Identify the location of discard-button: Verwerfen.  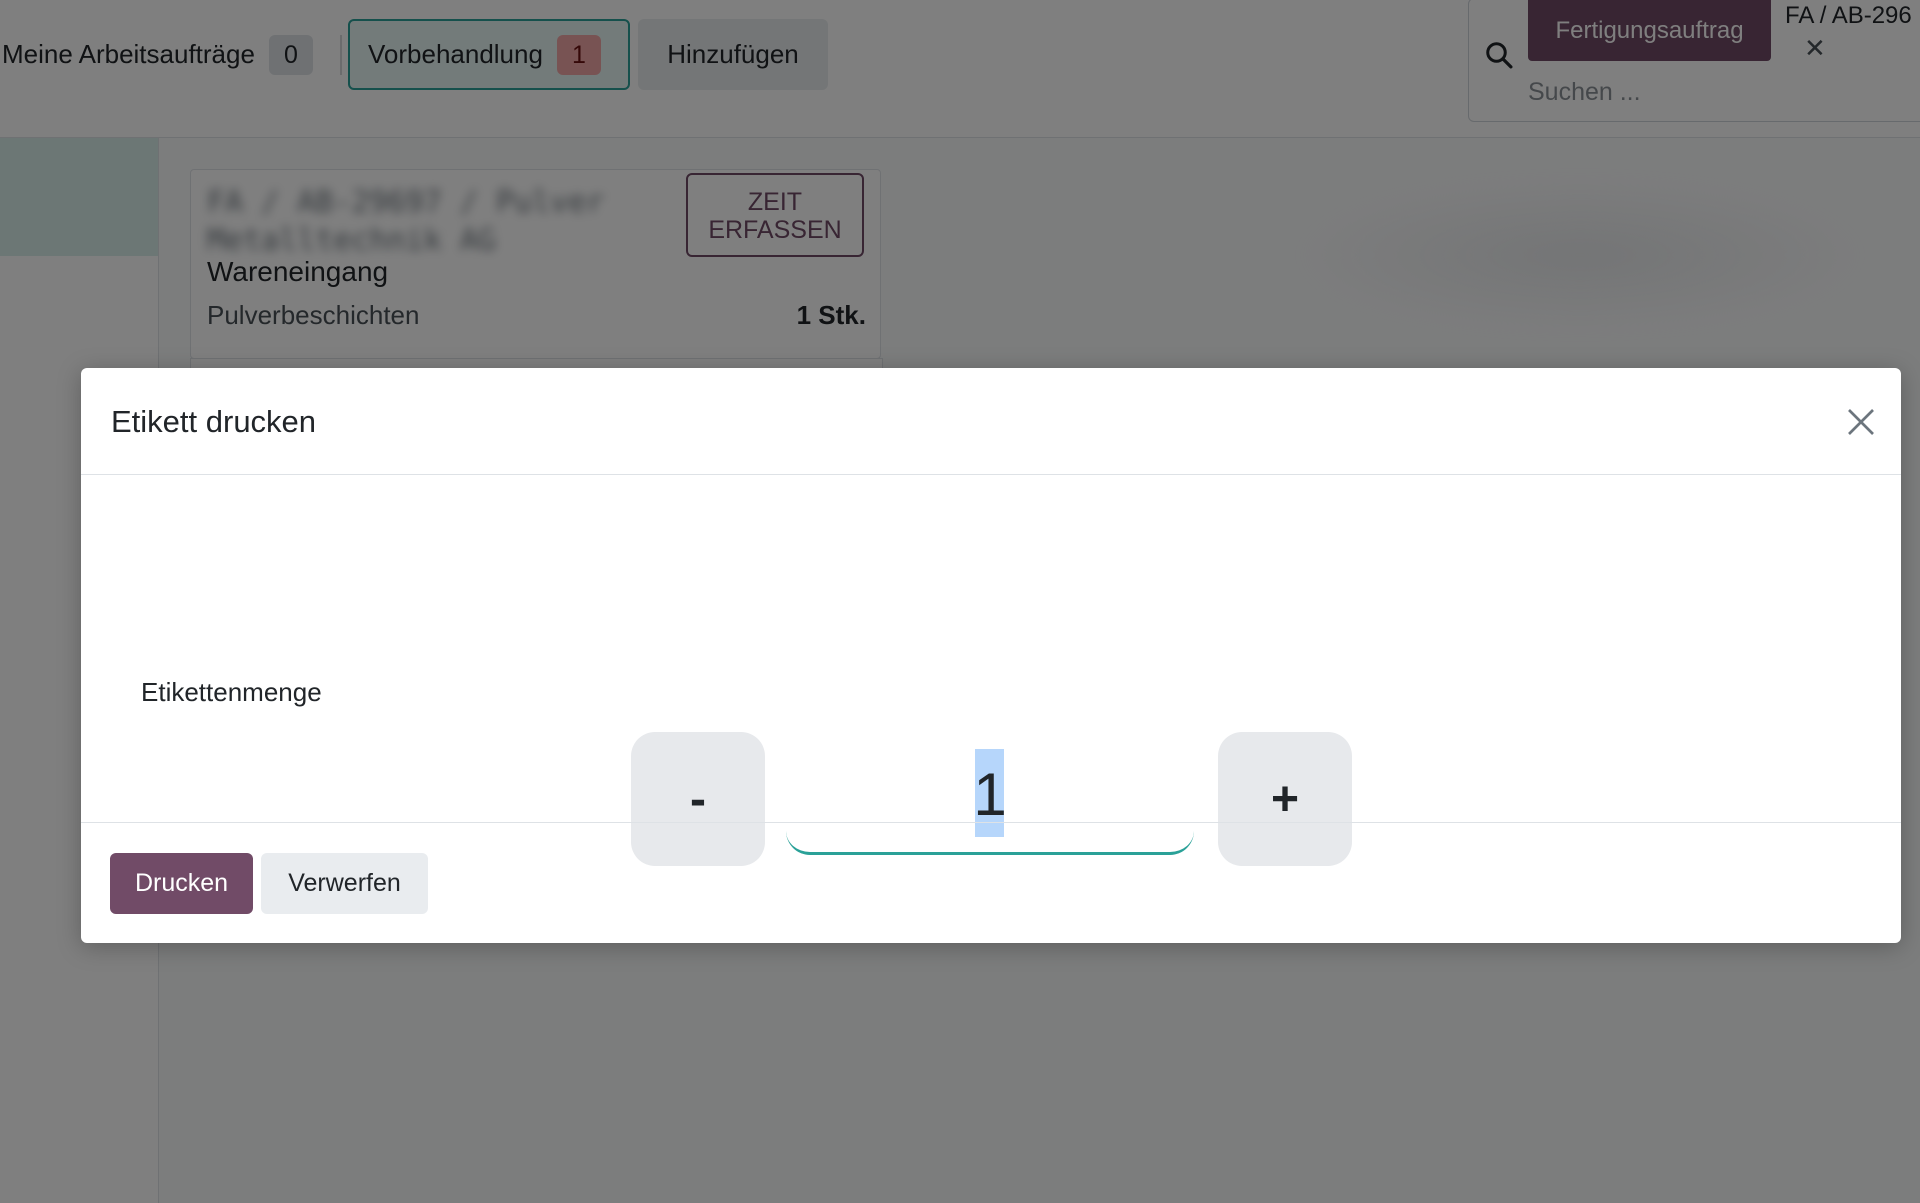
(344, 883).